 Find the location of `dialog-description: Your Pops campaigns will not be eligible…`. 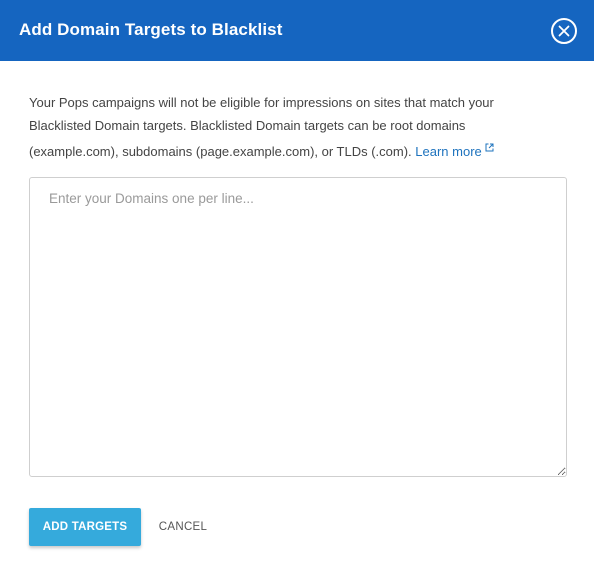

dialog-description: Your Pops campaigns will not be eligible… is located at coordinates (289, 128).